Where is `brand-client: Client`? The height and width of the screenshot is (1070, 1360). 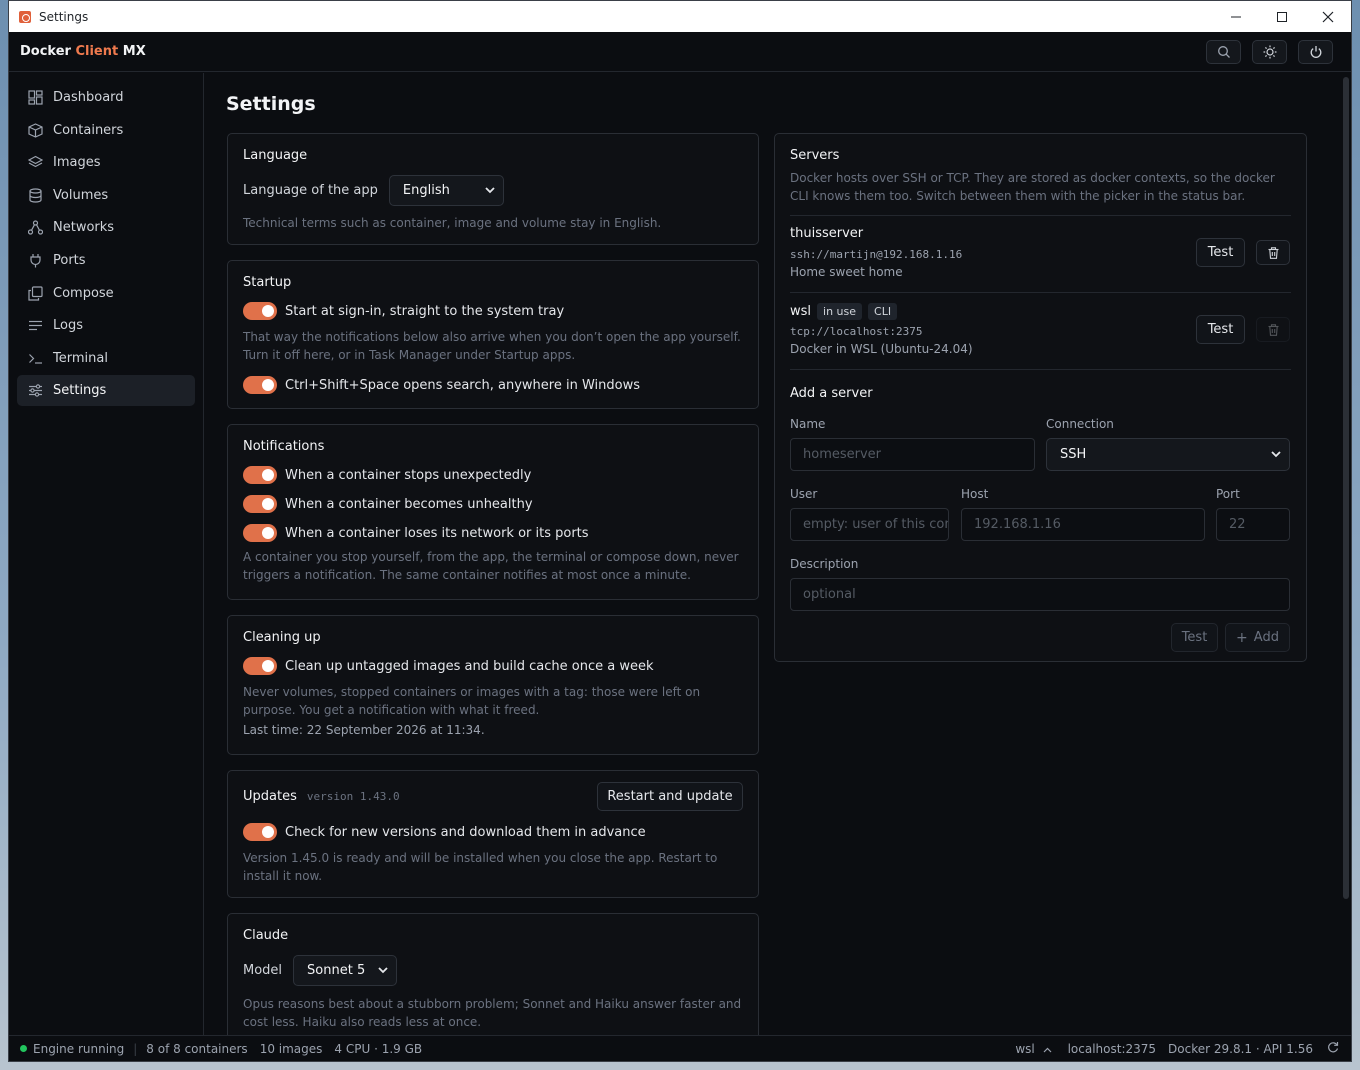
brand-client: Client is located at coordinates (97, 51).